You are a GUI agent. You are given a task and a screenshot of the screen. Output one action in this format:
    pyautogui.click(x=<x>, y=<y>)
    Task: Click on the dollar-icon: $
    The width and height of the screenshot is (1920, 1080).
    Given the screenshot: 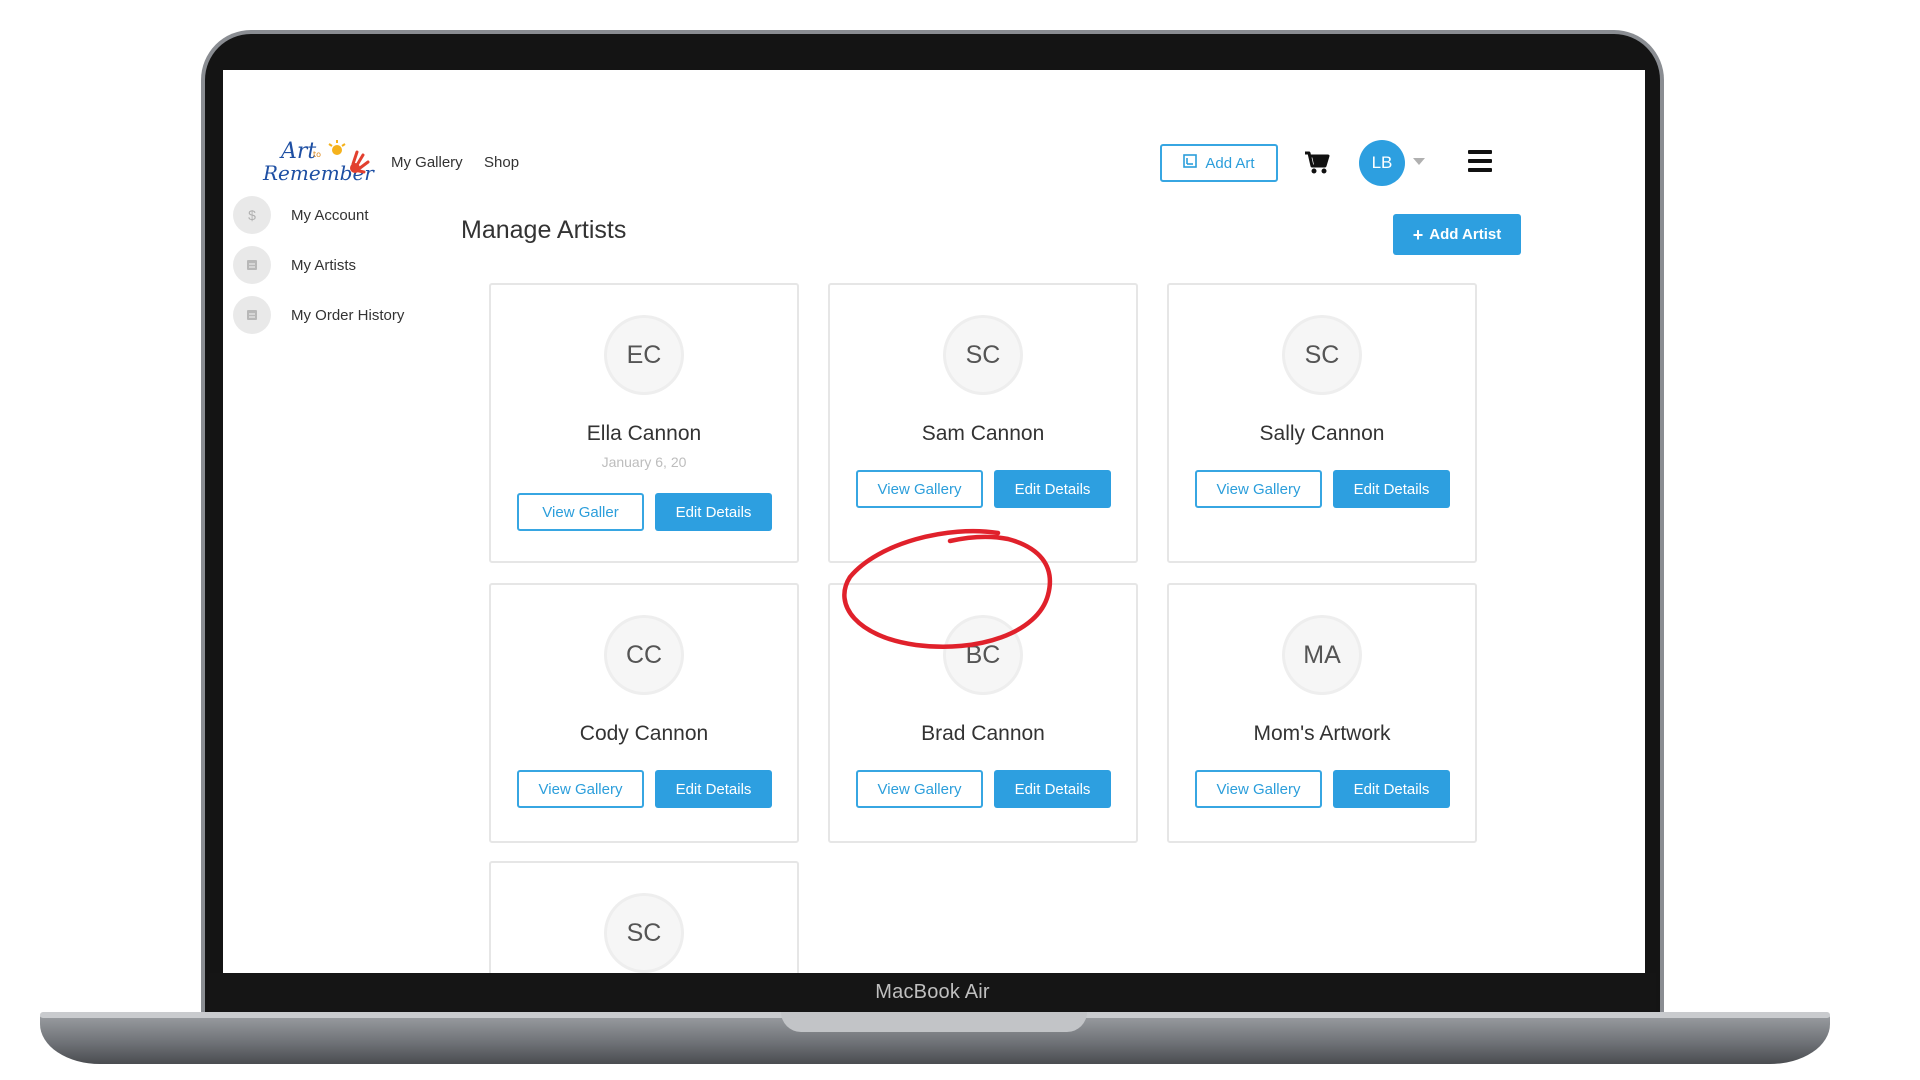 What is the action you would take?
    pyautogui.click(x=252, y=215)
    